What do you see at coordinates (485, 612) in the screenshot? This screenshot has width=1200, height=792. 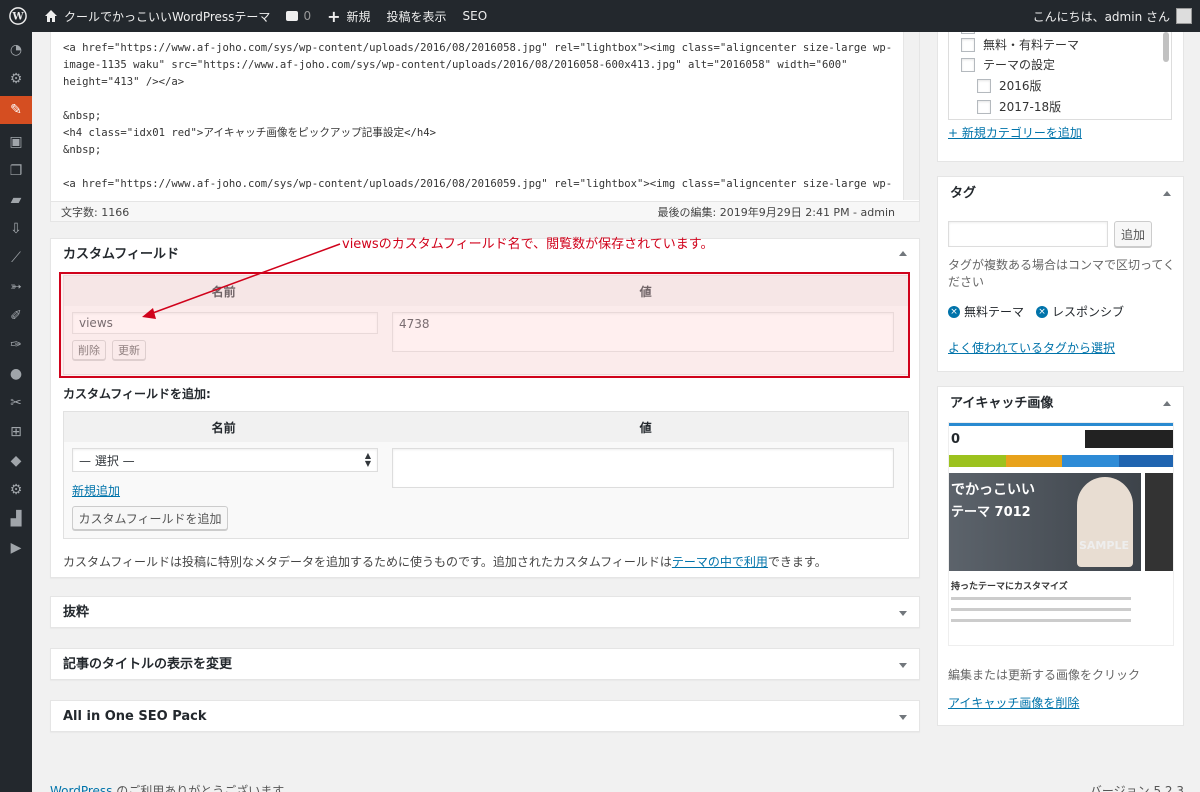 I see `excerpt-box: 抜粋` at bounding box center [485, 612].